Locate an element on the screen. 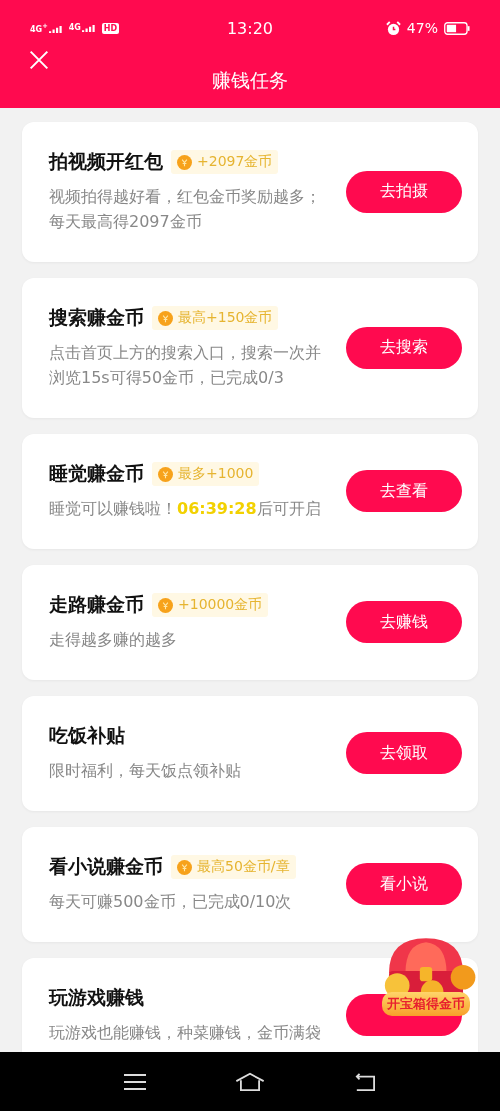 Image resolution: width=500 pixels, height=1111 pixels. task-title: 走路赚金币 is located at coordinates (96, 604).